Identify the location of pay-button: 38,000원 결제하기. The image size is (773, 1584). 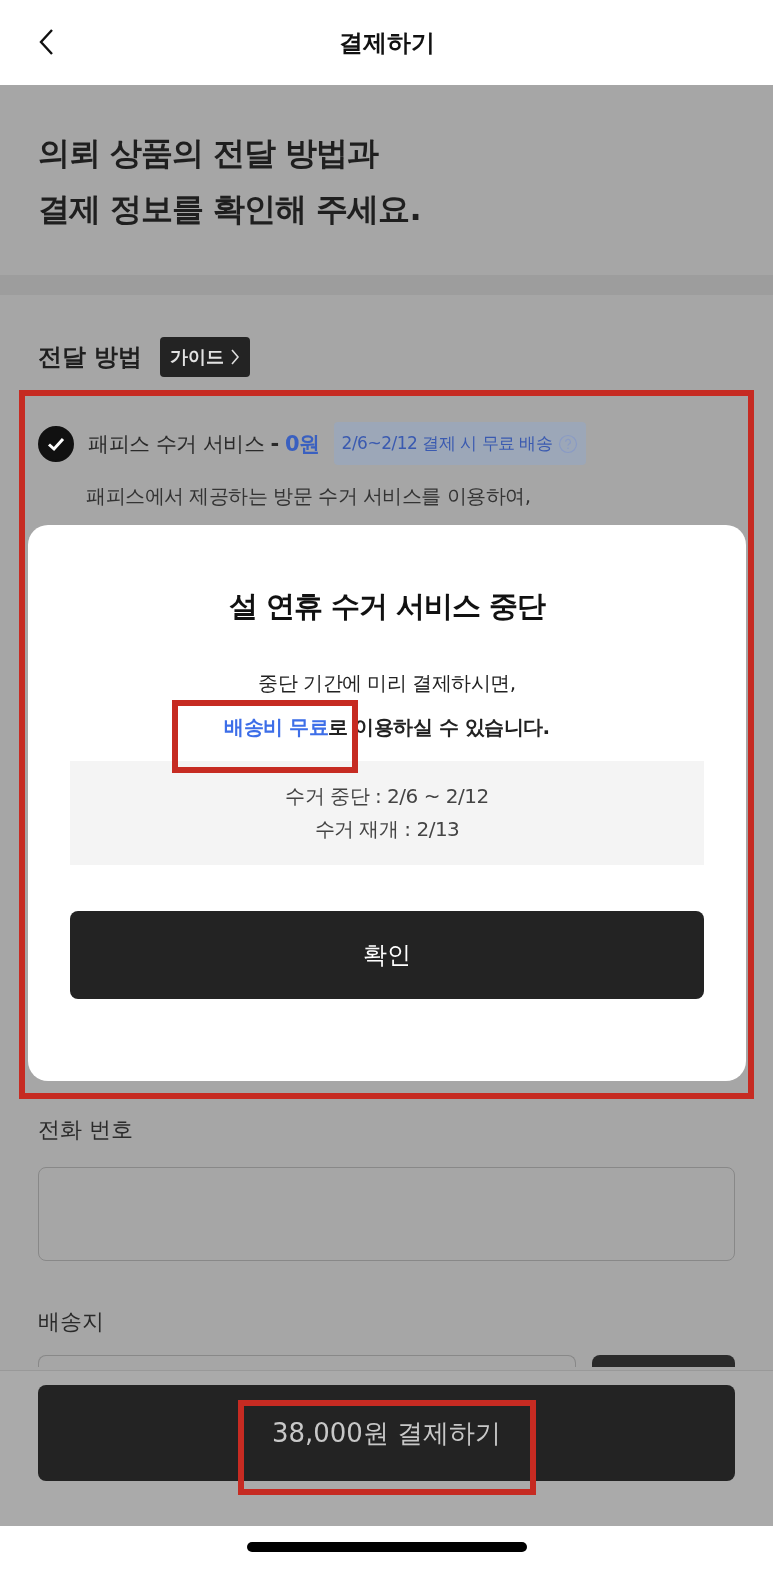
(386, 1433).